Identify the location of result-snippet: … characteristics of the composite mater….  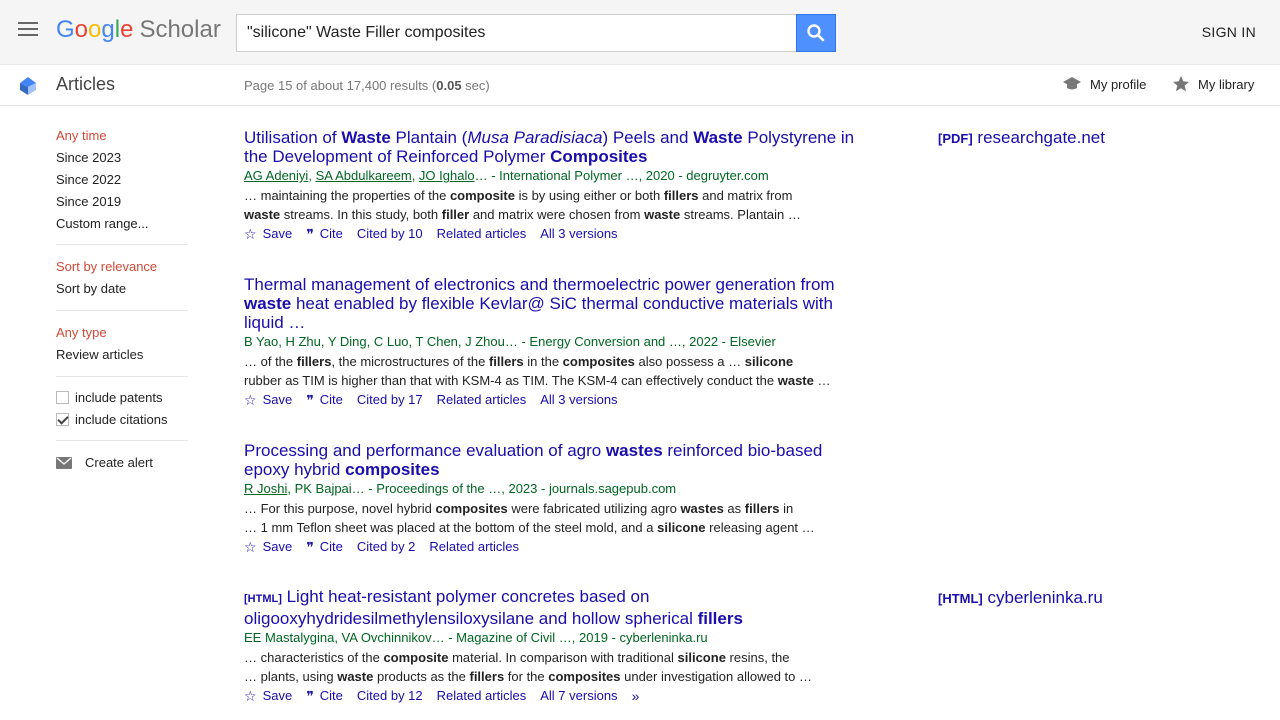
(554, 667).